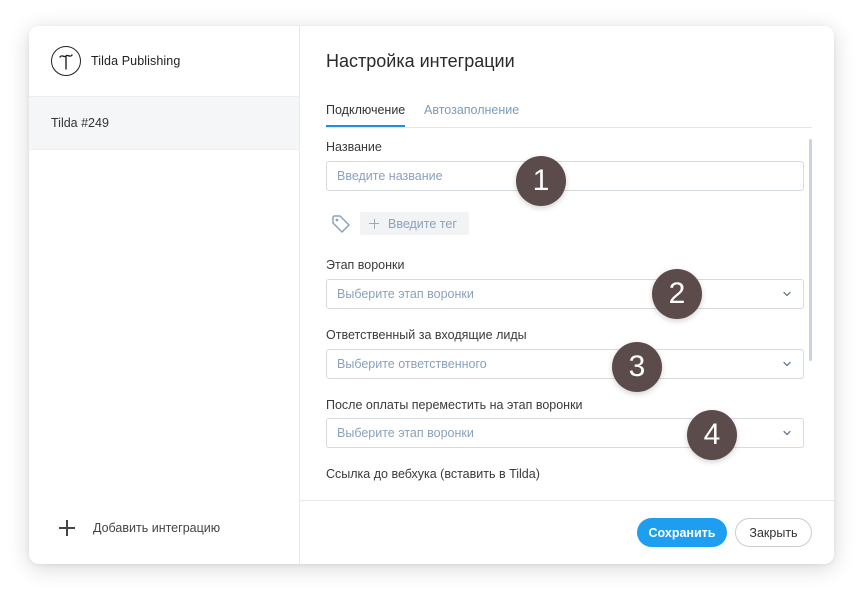  I want to click on responsible-label: Ответственный за входящие лиды, so click(426, 335).